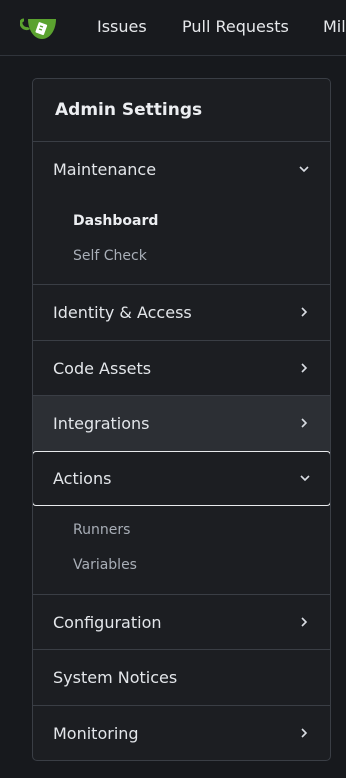  I want to click on submenu-variables: Variables, so click(105, 565).